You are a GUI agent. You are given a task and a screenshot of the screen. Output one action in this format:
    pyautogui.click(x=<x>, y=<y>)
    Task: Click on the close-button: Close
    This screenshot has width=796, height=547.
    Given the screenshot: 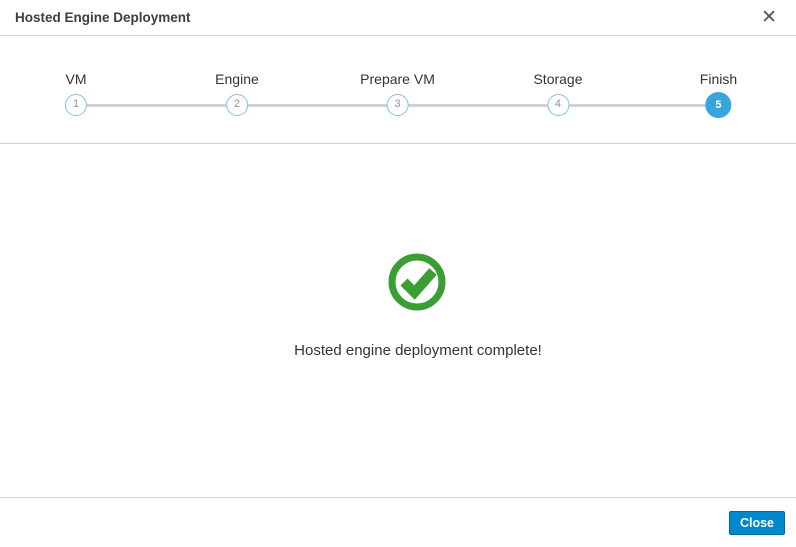 What is the action you would take?
    pyautogui.click(x=756, y=522)
    